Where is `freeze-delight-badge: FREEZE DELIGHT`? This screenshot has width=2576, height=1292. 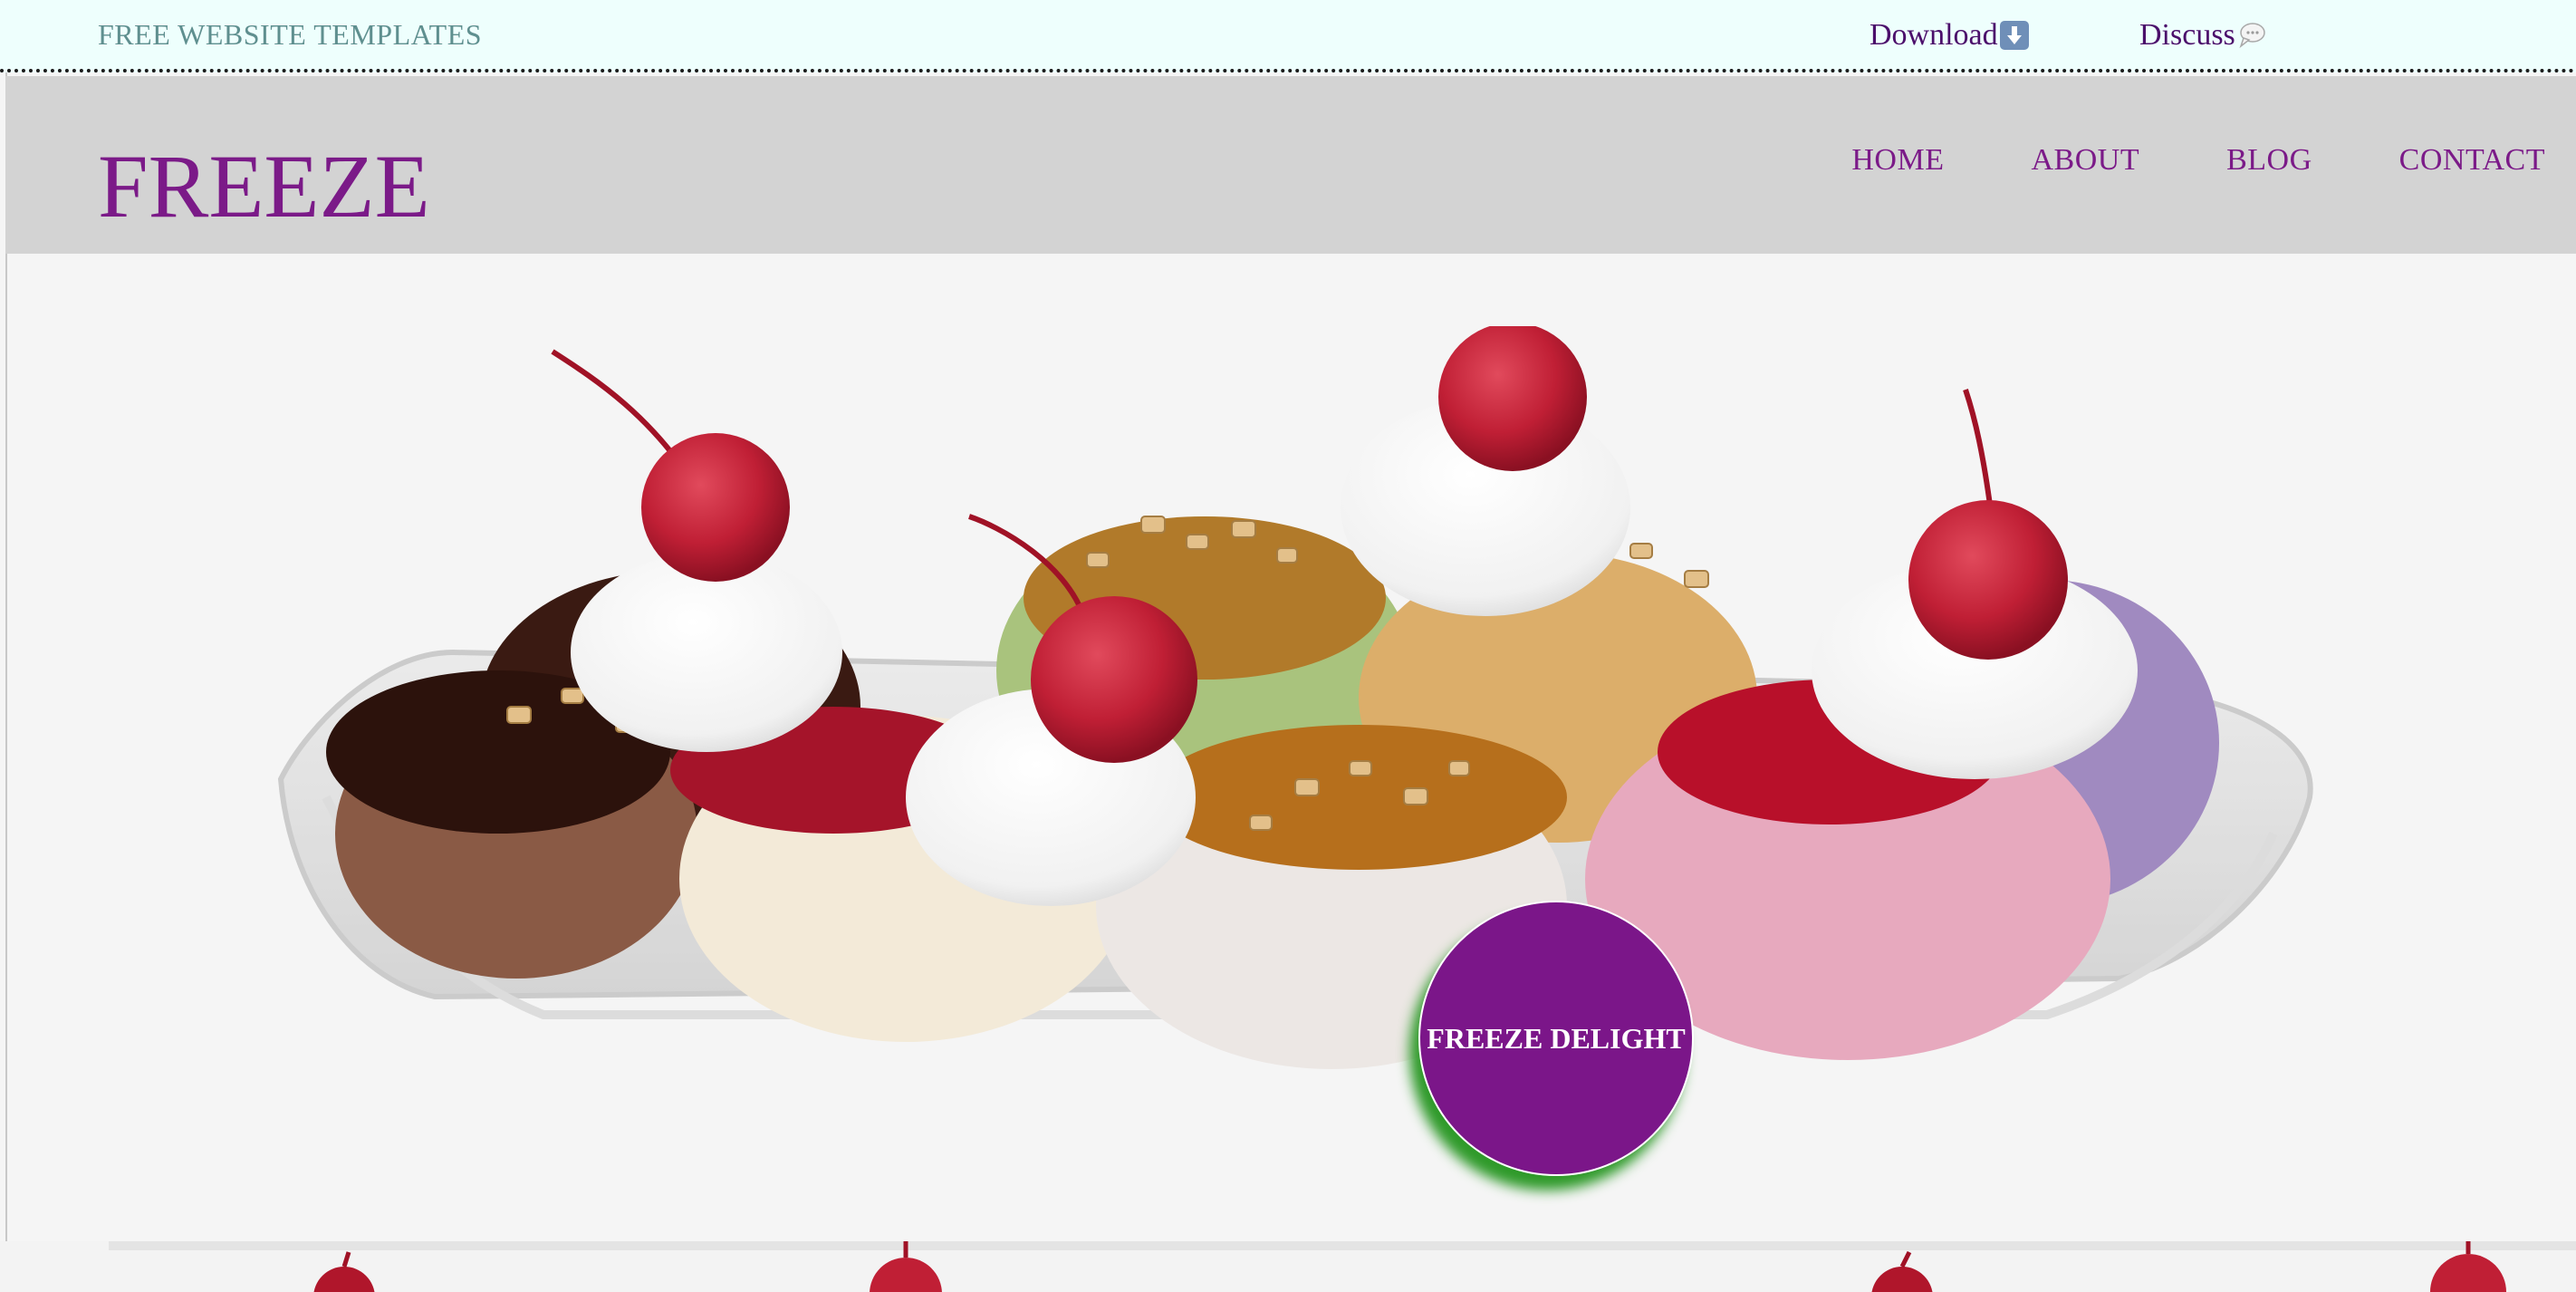
freeze-delight-badge: FREEZE DELIGHT is located at coordinates (1556, 1039).